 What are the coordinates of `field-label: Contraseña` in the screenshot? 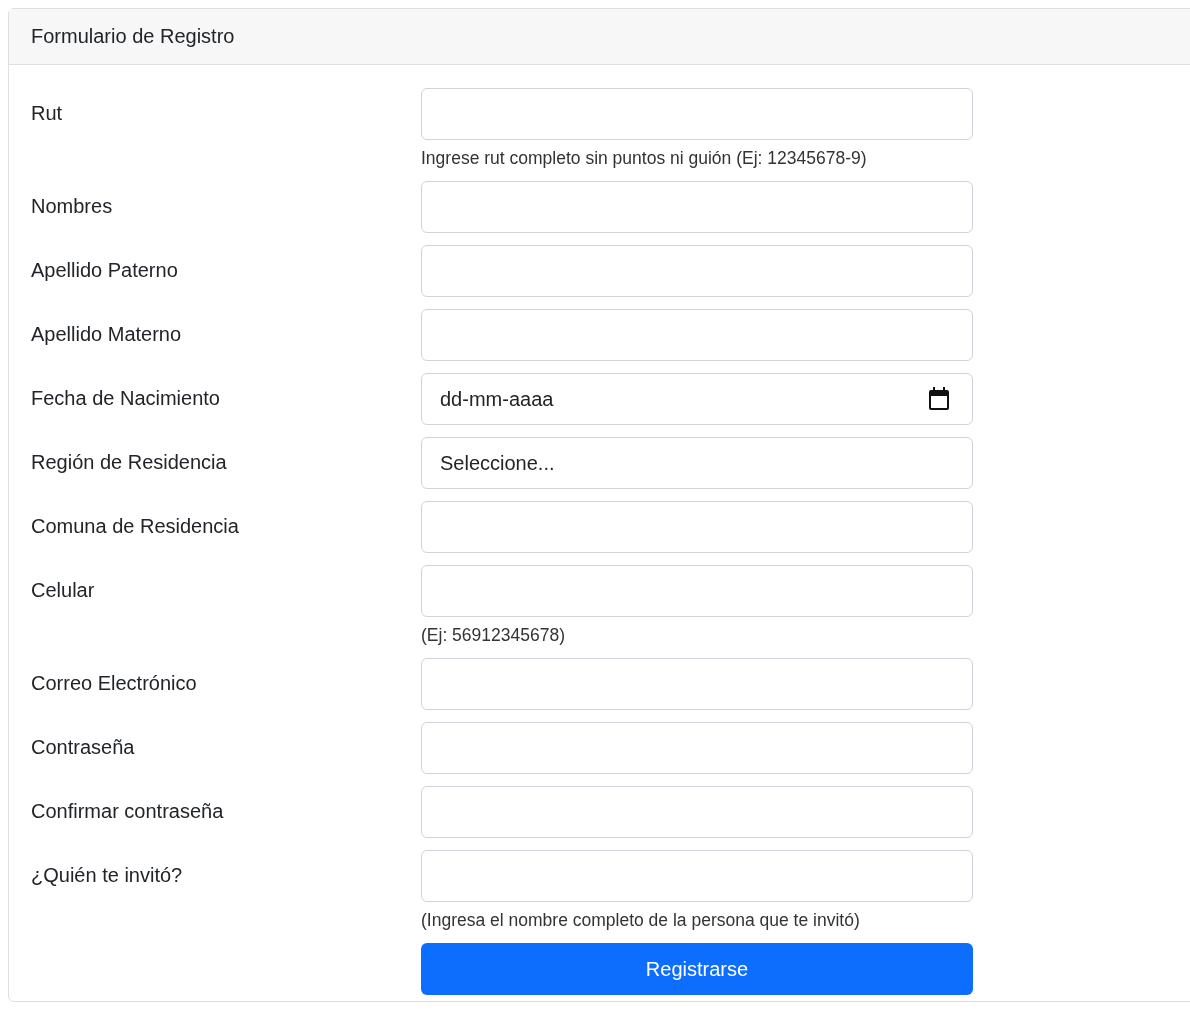 It's located at (83, 747).